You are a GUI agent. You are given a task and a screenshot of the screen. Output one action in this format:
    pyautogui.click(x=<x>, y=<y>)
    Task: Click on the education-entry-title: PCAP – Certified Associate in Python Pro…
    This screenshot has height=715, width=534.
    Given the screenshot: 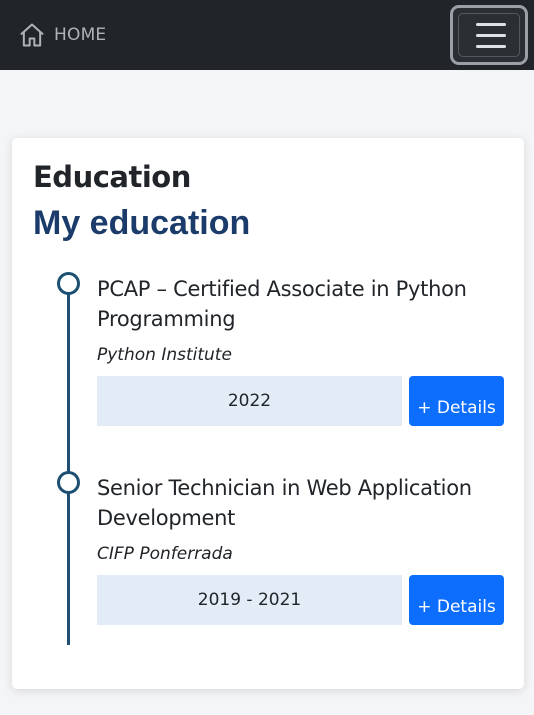 What is the action you would take?
    pyautogui.click(x=282, y=304)
    